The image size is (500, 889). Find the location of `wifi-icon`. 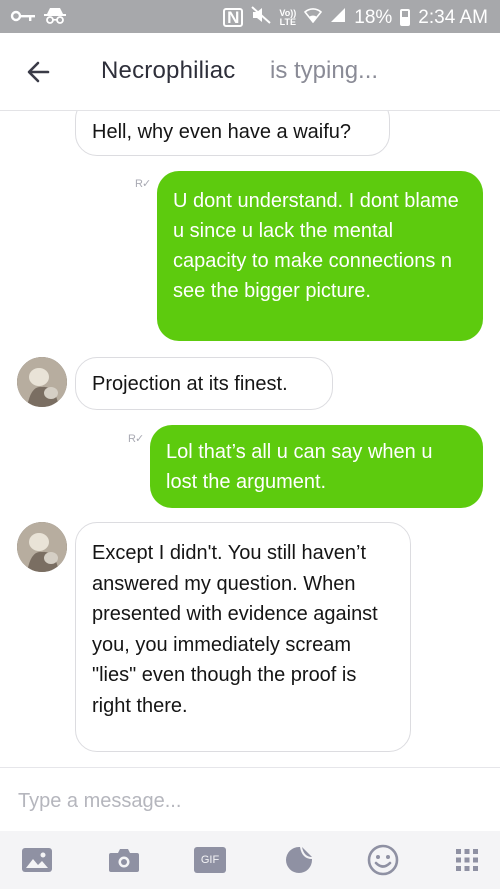

wifi-icon is located at coordinates (313, 17).